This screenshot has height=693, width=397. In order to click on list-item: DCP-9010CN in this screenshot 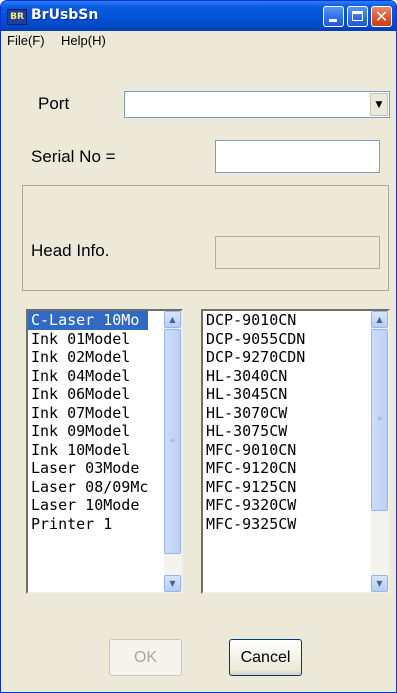, I will do `click(254, 320)`.